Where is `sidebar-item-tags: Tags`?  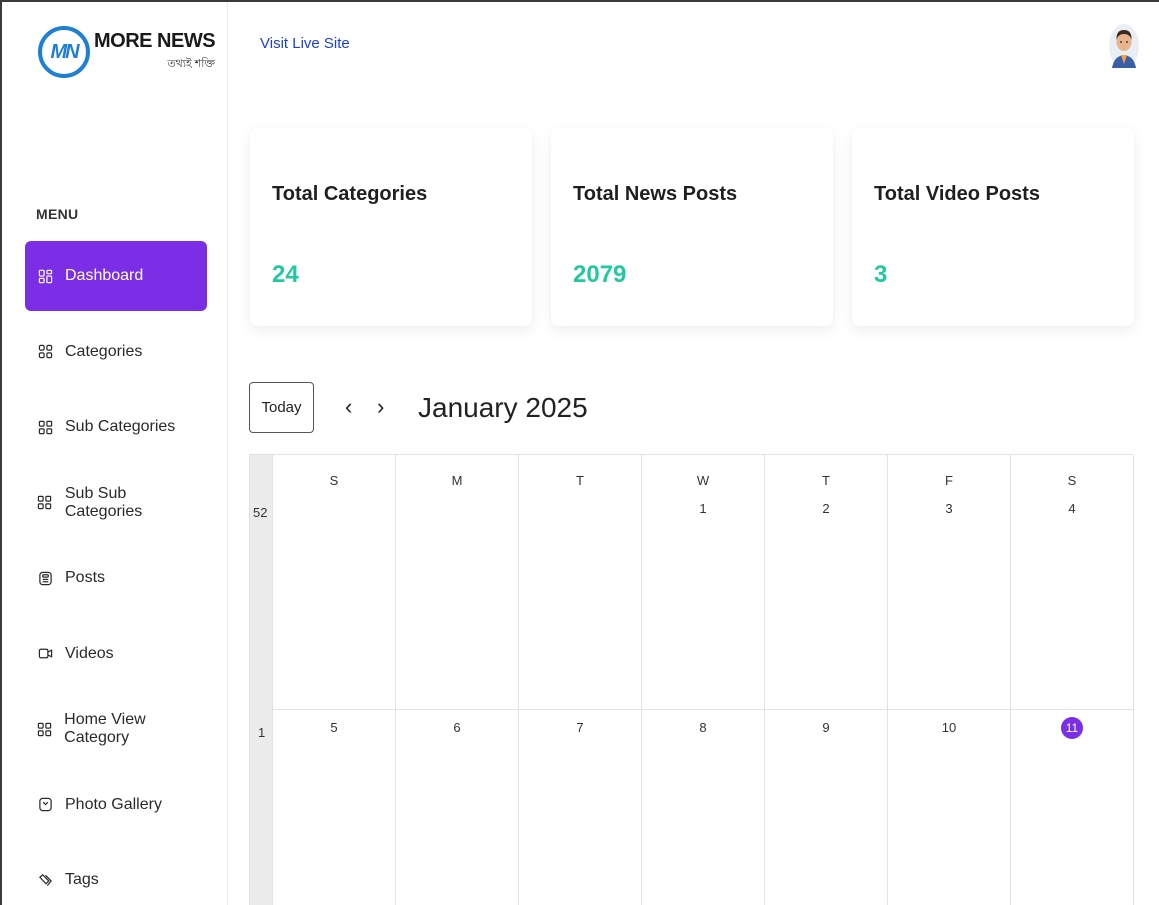 sidebar-item-tags: Tags is located at coordinates (116, 875).